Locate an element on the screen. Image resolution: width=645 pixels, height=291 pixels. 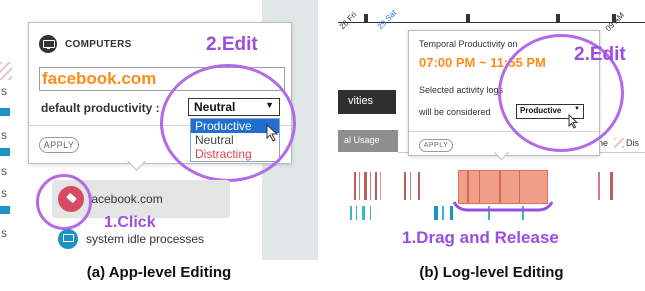
step-drag-label: 1.Drag and Release is located at coordinates (480, 237).